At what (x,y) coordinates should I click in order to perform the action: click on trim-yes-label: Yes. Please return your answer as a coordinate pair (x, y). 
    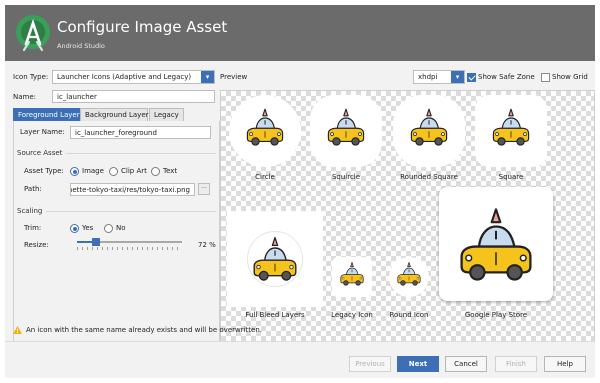
    Looking at the image, I should click on (88, 228).